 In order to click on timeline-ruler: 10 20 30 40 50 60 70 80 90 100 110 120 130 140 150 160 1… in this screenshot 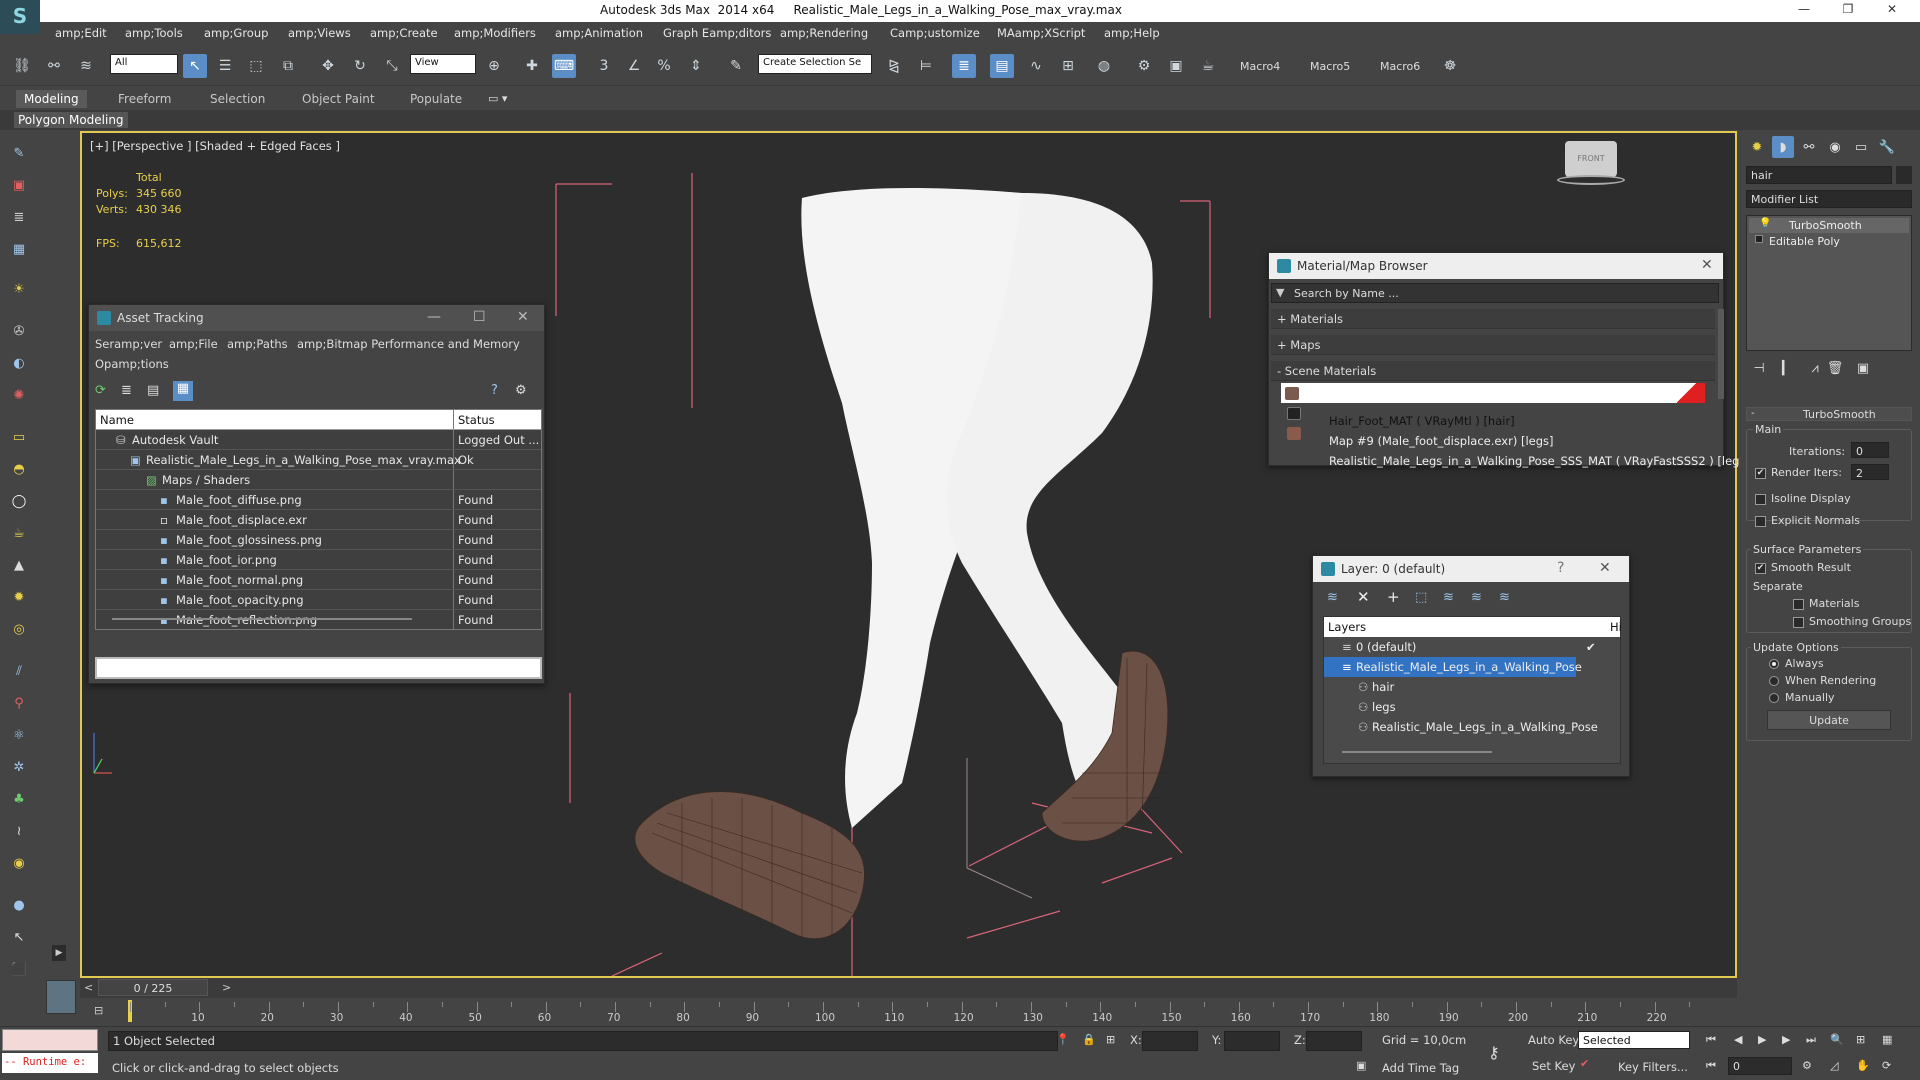, I will do `click(908, 1012)`.